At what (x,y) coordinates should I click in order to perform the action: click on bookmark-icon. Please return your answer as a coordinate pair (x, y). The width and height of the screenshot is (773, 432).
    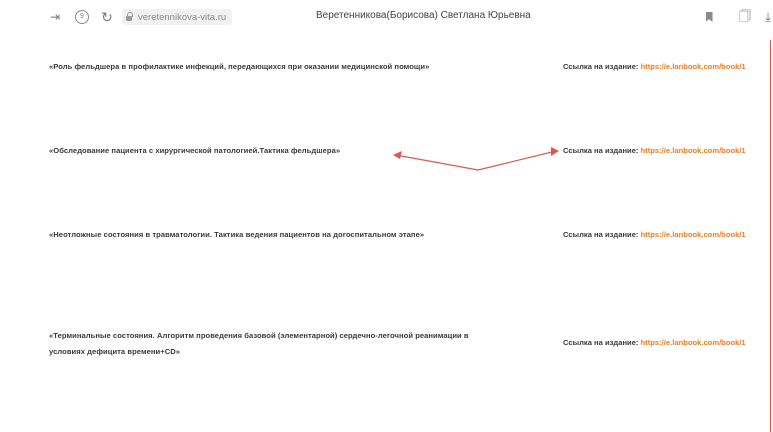
    Looking at the image, I should click on (709, 17).